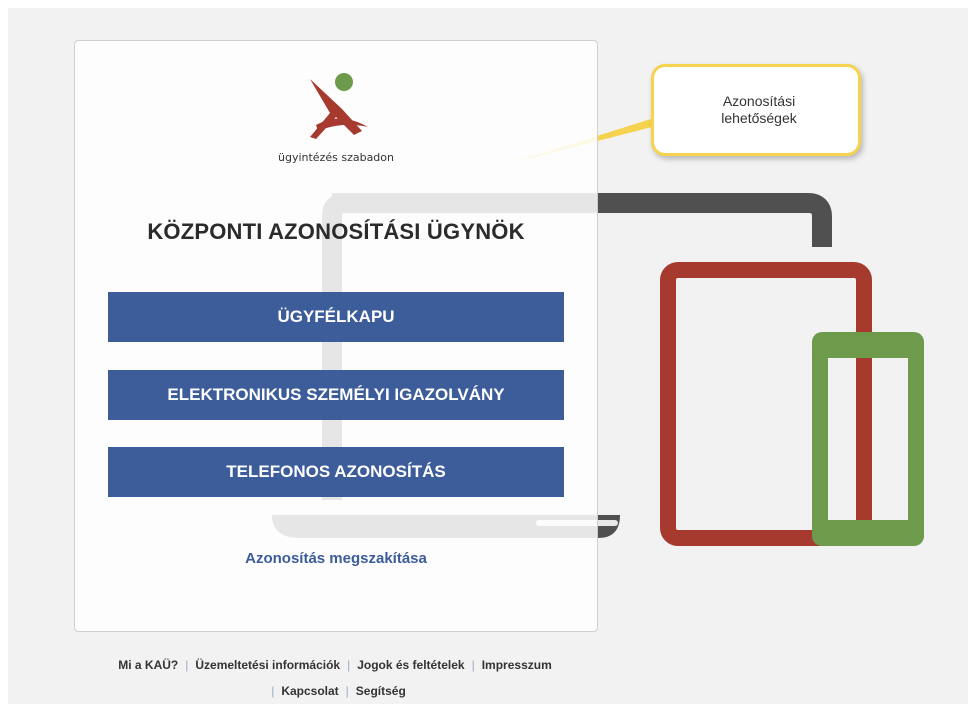  I want to click on footer-link-help: Segítség, so click(381, 691).